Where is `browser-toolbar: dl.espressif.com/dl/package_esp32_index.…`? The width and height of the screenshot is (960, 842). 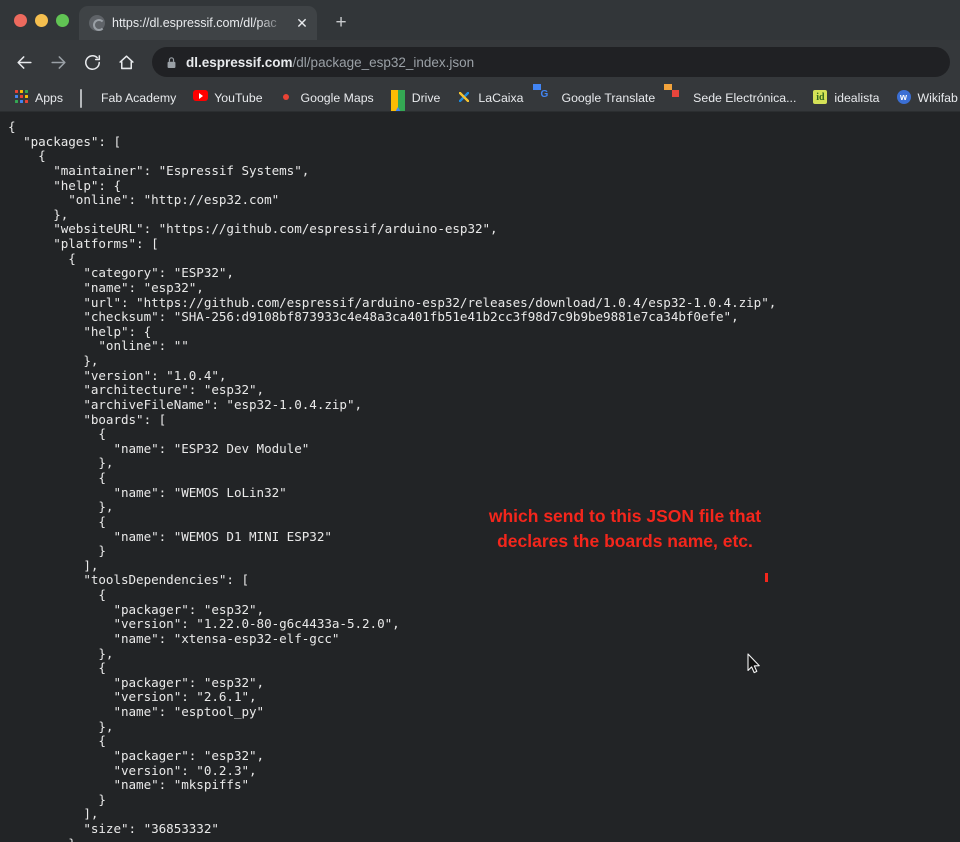 browser-toolbar: dl.espressif.com/dl/package_esp32_index.… is located at coordinates (480, 62).